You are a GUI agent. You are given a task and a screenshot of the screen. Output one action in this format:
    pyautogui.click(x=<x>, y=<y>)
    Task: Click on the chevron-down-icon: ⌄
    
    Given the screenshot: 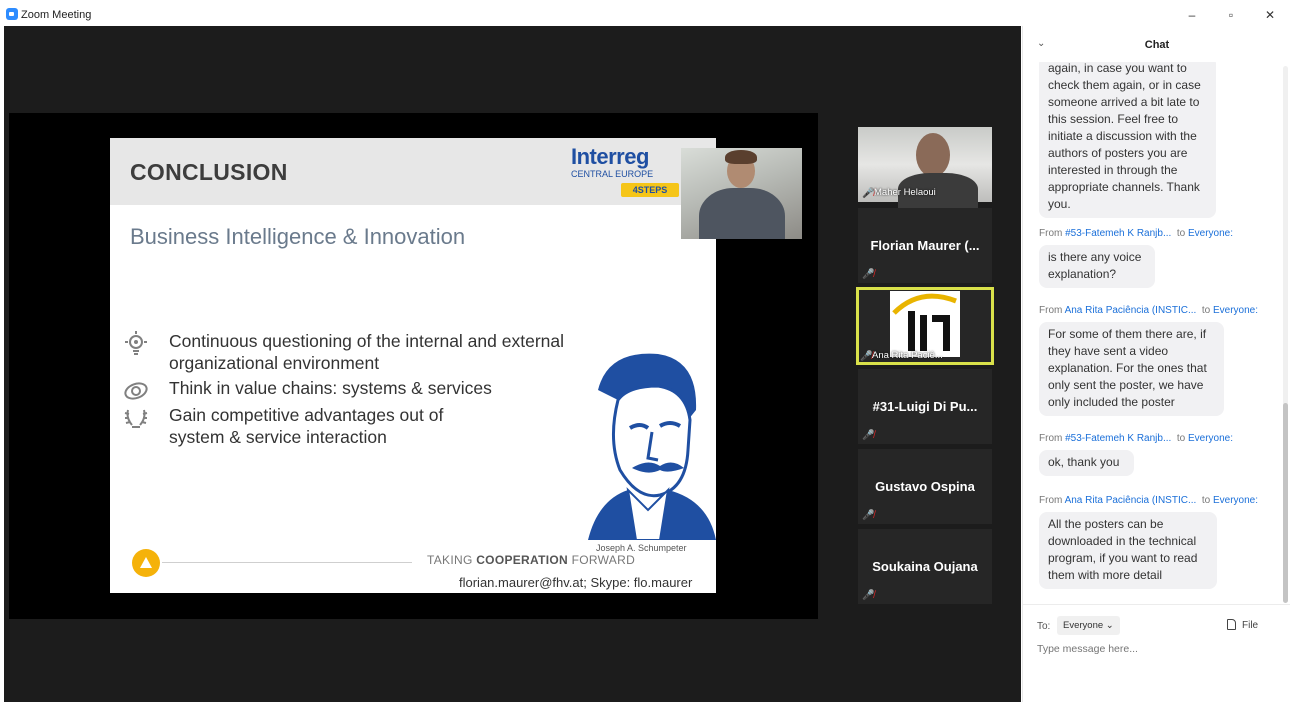 What is the action you would take?
    pyautogui.click(x=1109, y=625)
    